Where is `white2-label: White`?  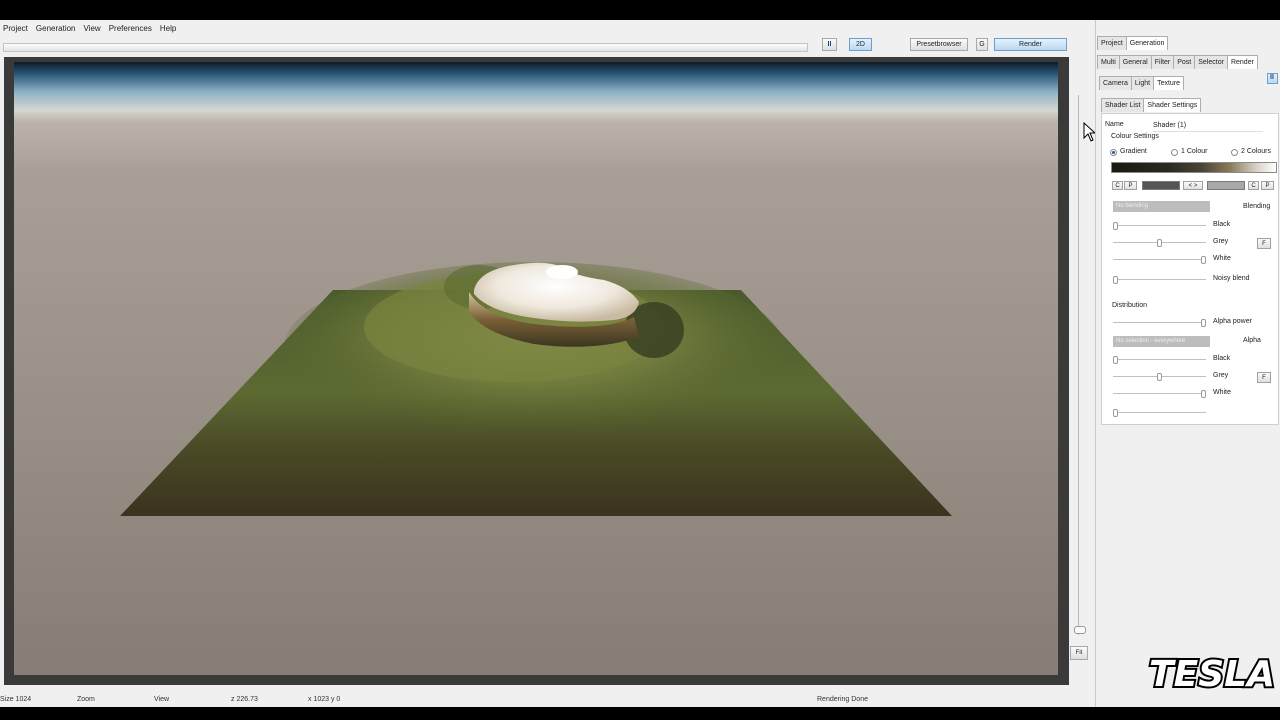 white2-label: White is located at coordinates (1222, 392).